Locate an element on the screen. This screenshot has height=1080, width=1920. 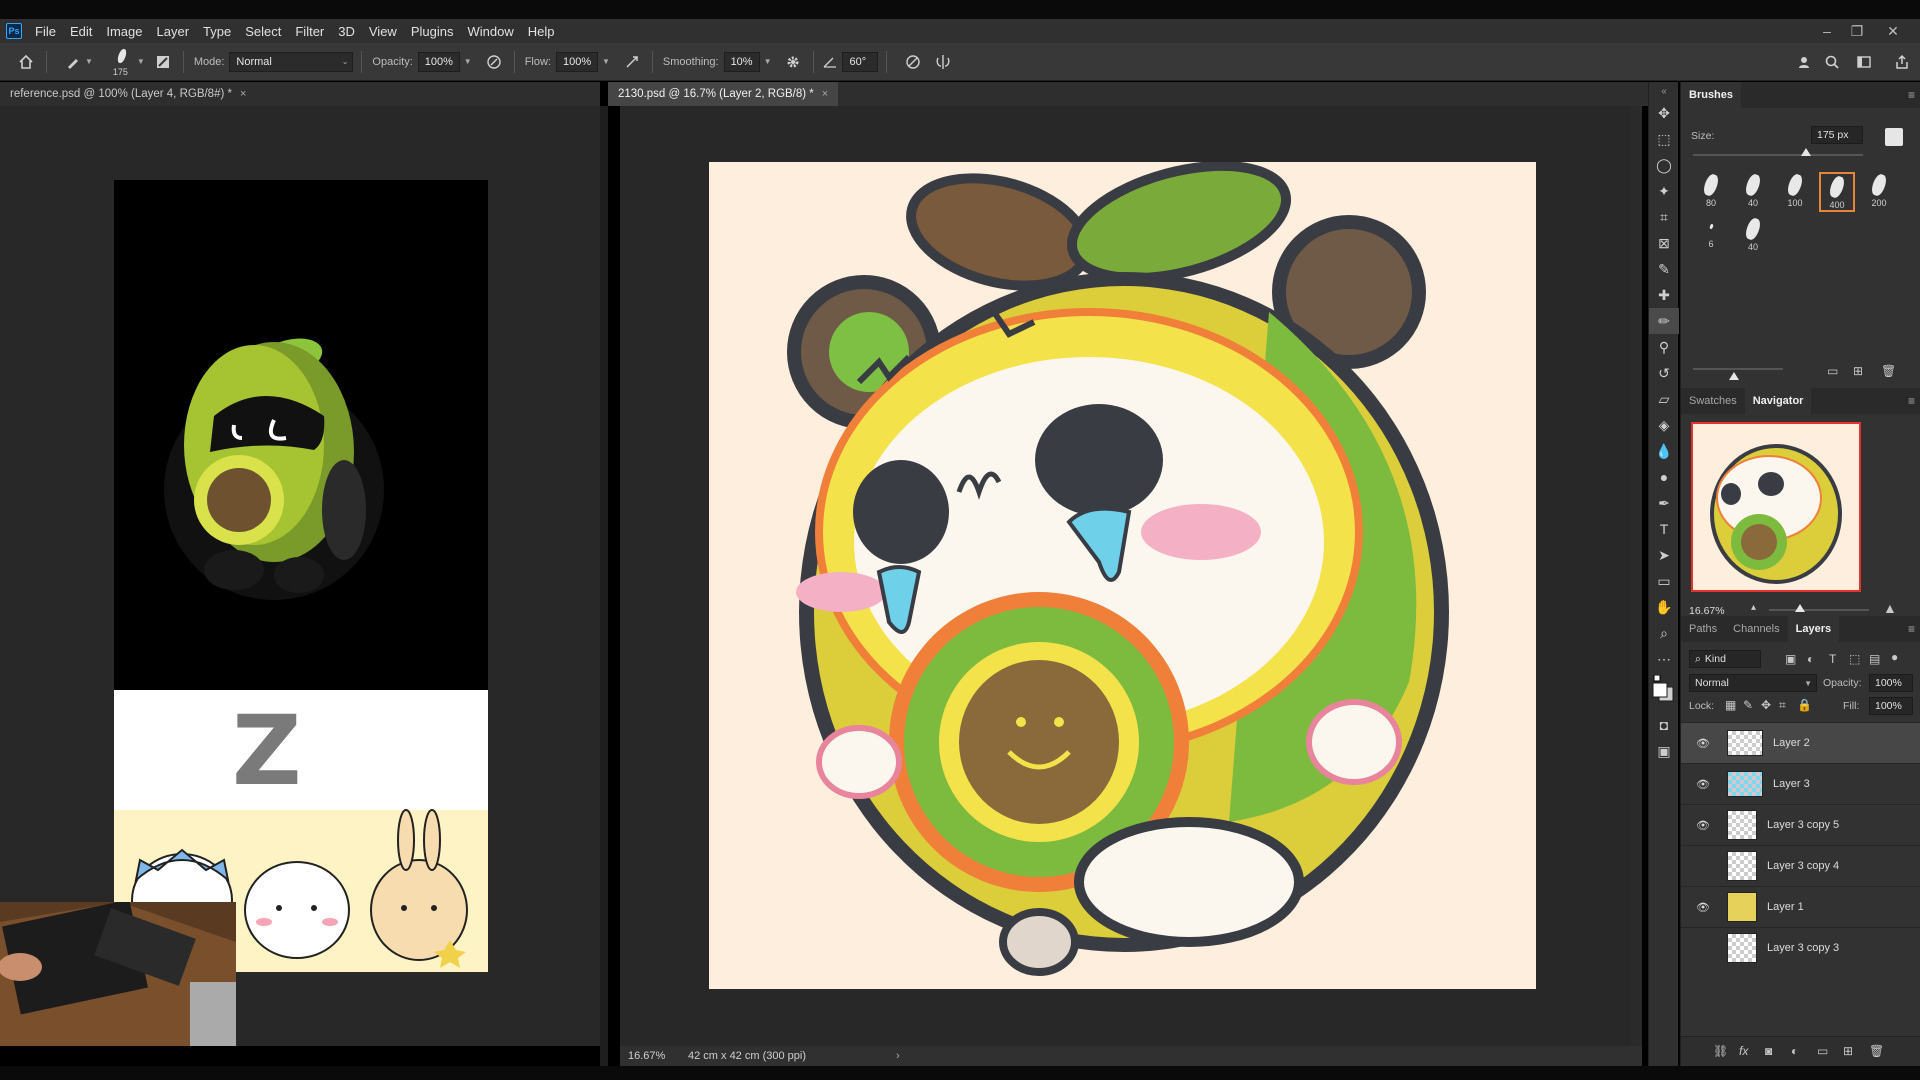
quick-mask-icon: ◘ is located at coordinates (1664, 725).